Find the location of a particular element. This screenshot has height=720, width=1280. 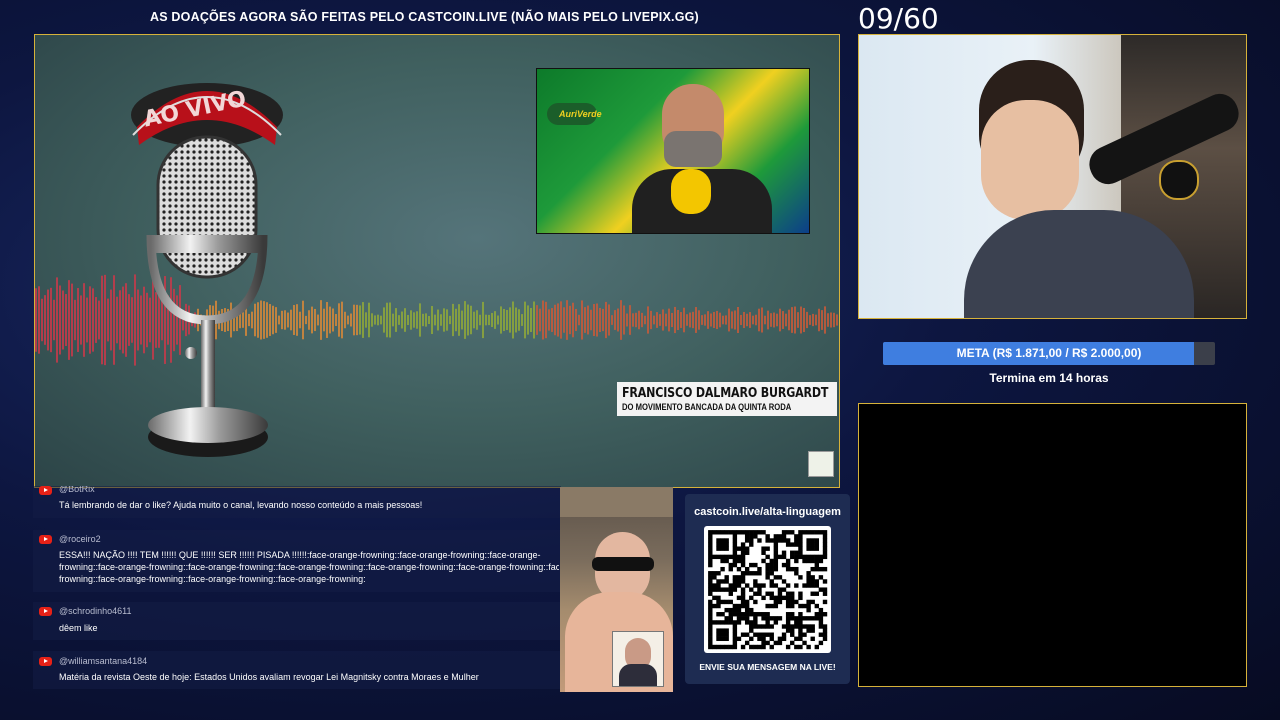

watermark-logo is located at coordinates (821, 464).